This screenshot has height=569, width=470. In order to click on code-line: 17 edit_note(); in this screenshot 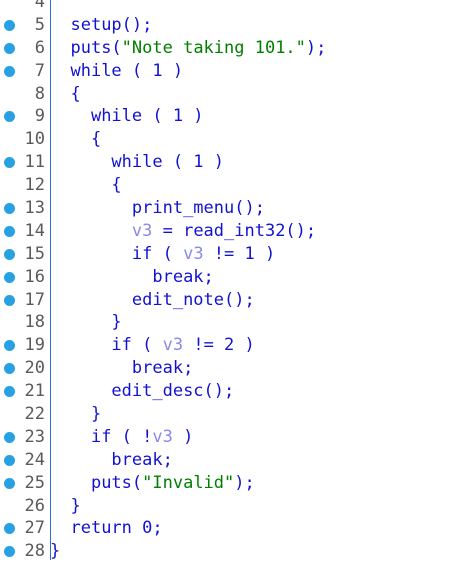, I will do `click(235, 300)`.